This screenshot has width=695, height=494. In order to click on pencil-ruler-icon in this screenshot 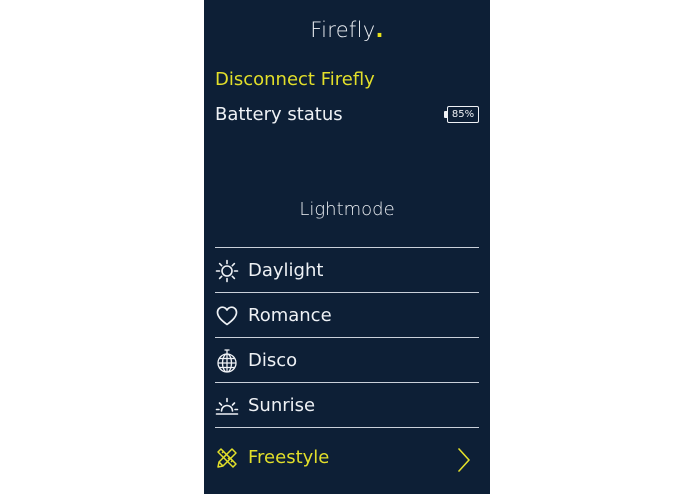, I will do `click(227, 458)`.